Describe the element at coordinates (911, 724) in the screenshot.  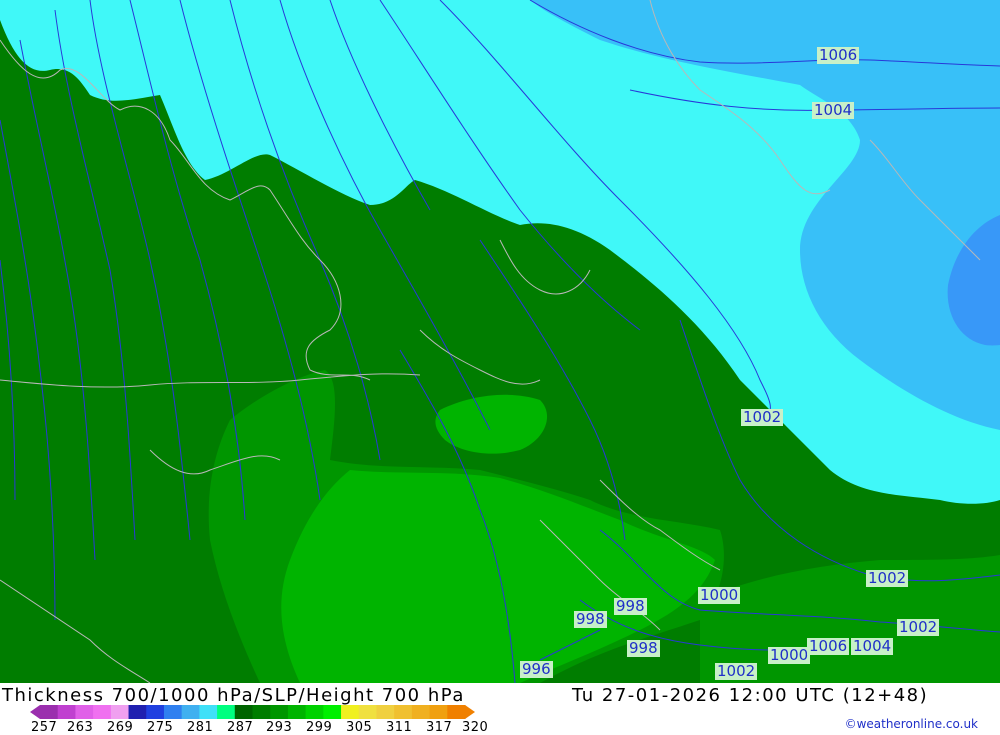
I see `credit-link: ©weatheronline.co.uk` at that location.